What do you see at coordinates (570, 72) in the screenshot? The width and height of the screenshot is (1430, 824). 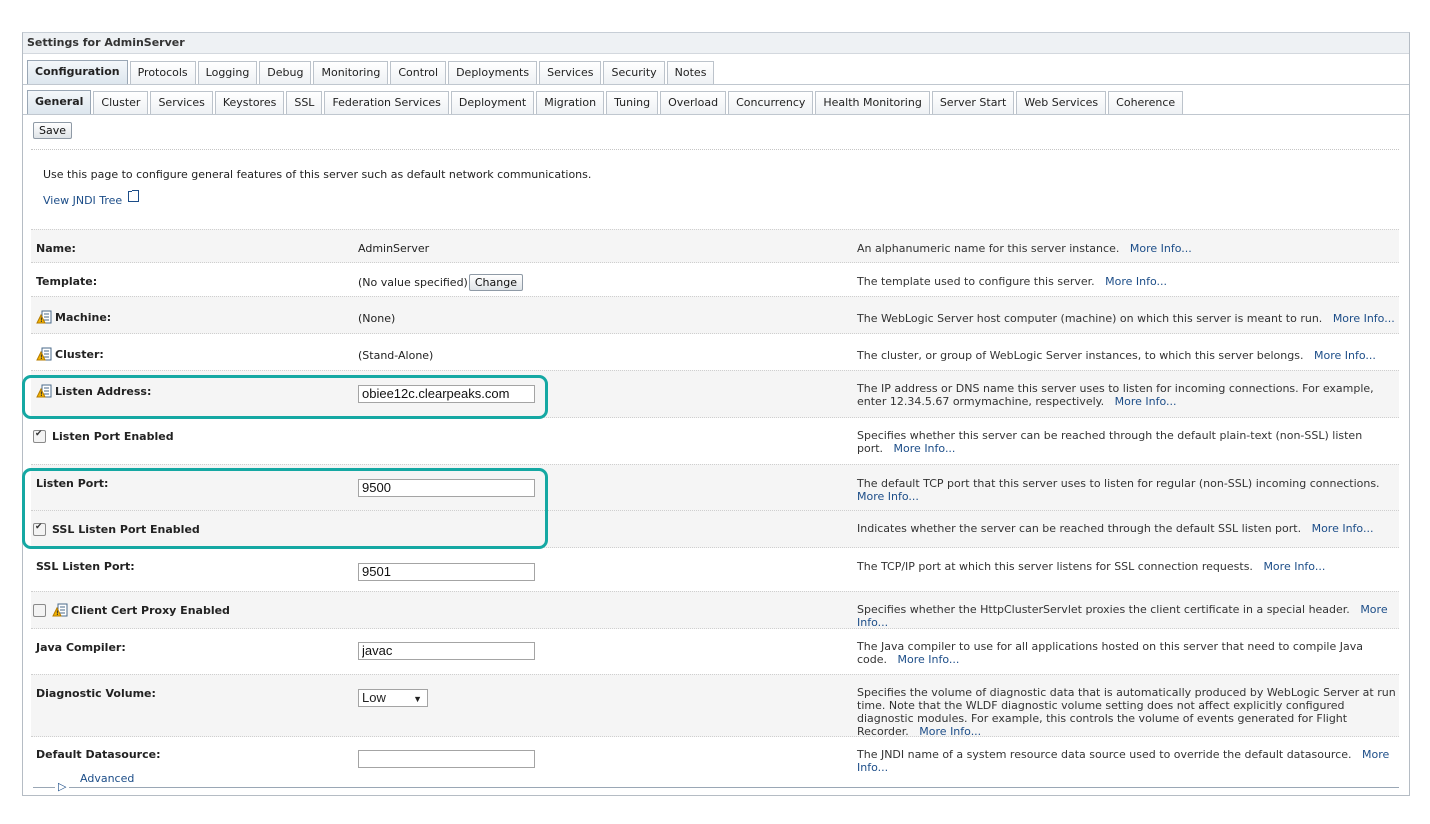 I see `tab-services: Services` at bounding box center [570, 72].